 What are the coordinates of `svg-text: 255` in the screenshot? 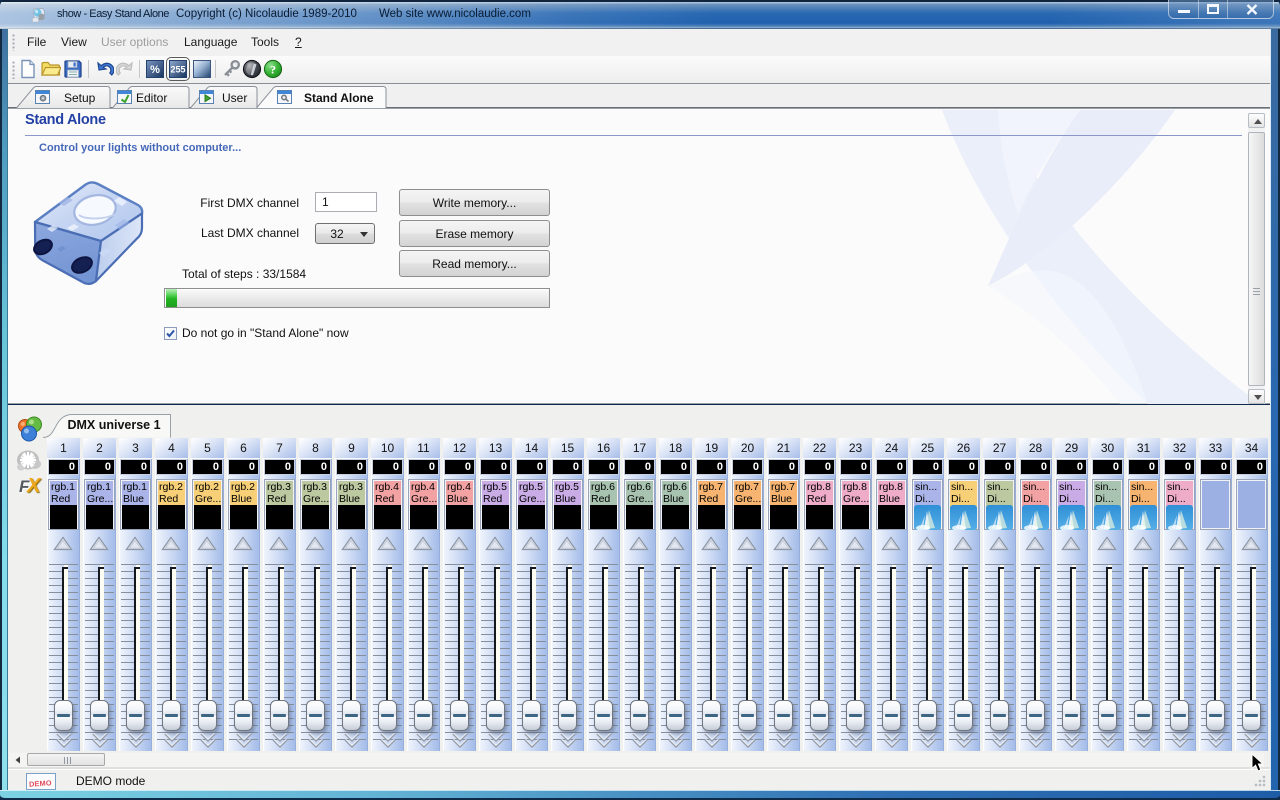 It's located at (177, 70).